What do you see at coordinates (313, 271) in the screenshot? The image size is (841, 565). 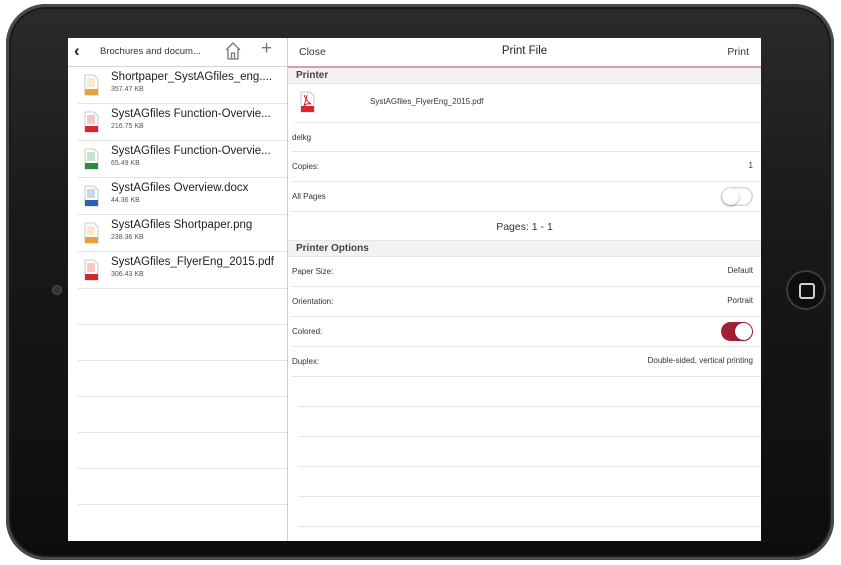 I see `paper-size-label: Paper Size:` at bounding box center [313, 271].